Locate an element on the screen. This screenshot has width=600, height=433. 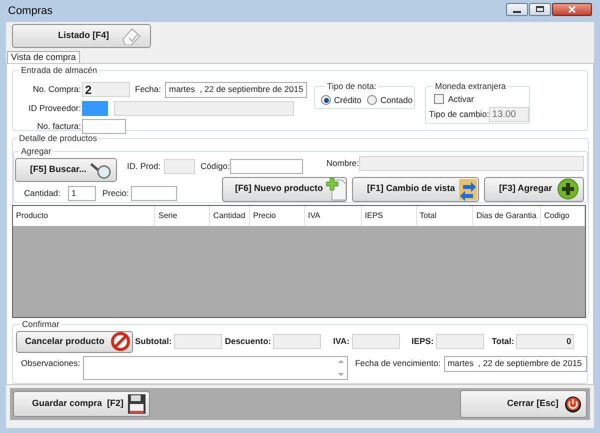
field-label: Precio: is located at coordinates (115, 193).